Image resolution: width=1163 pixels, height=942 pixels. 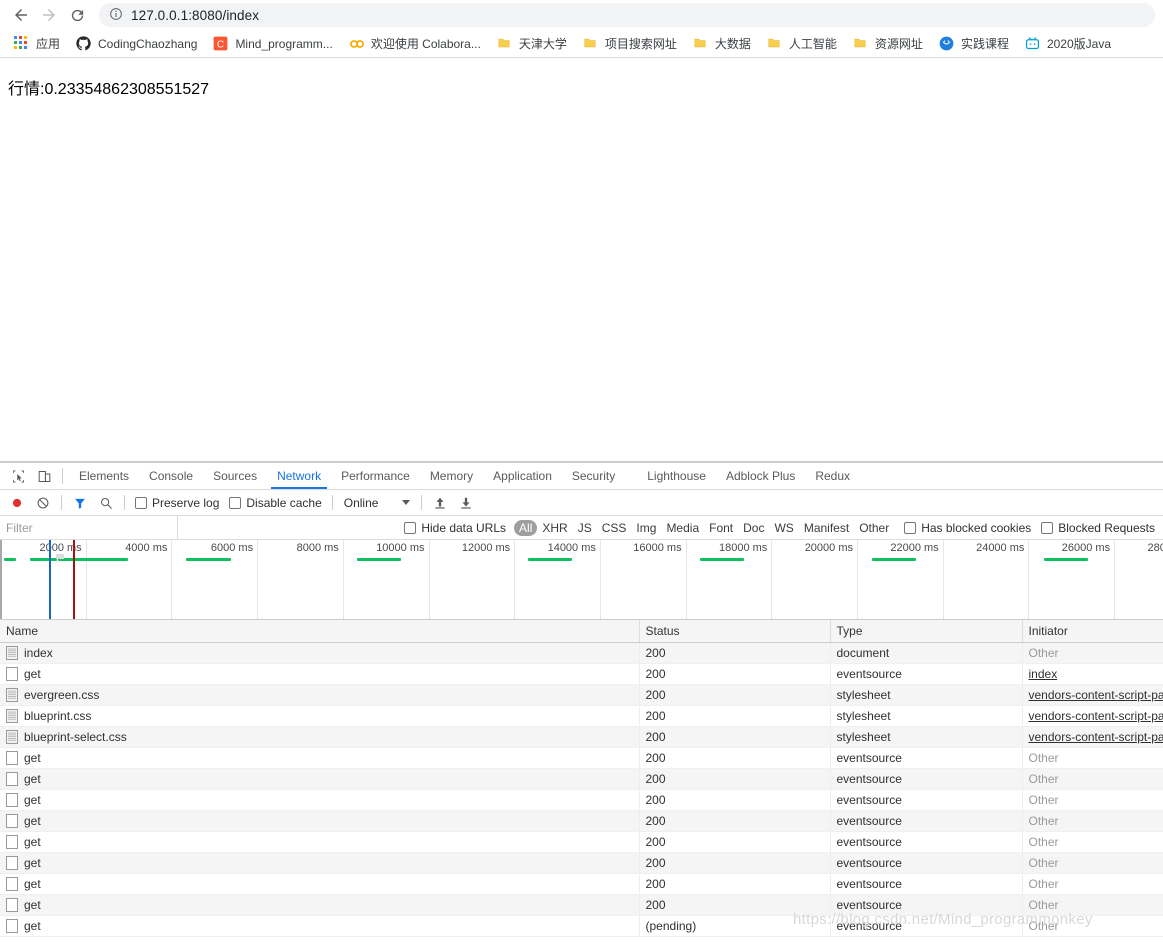 What do you see at coordinates (1092, 631) in the screenshot?
I see `column-header-initiator: Initiator` at bounding box center [1092, 631].